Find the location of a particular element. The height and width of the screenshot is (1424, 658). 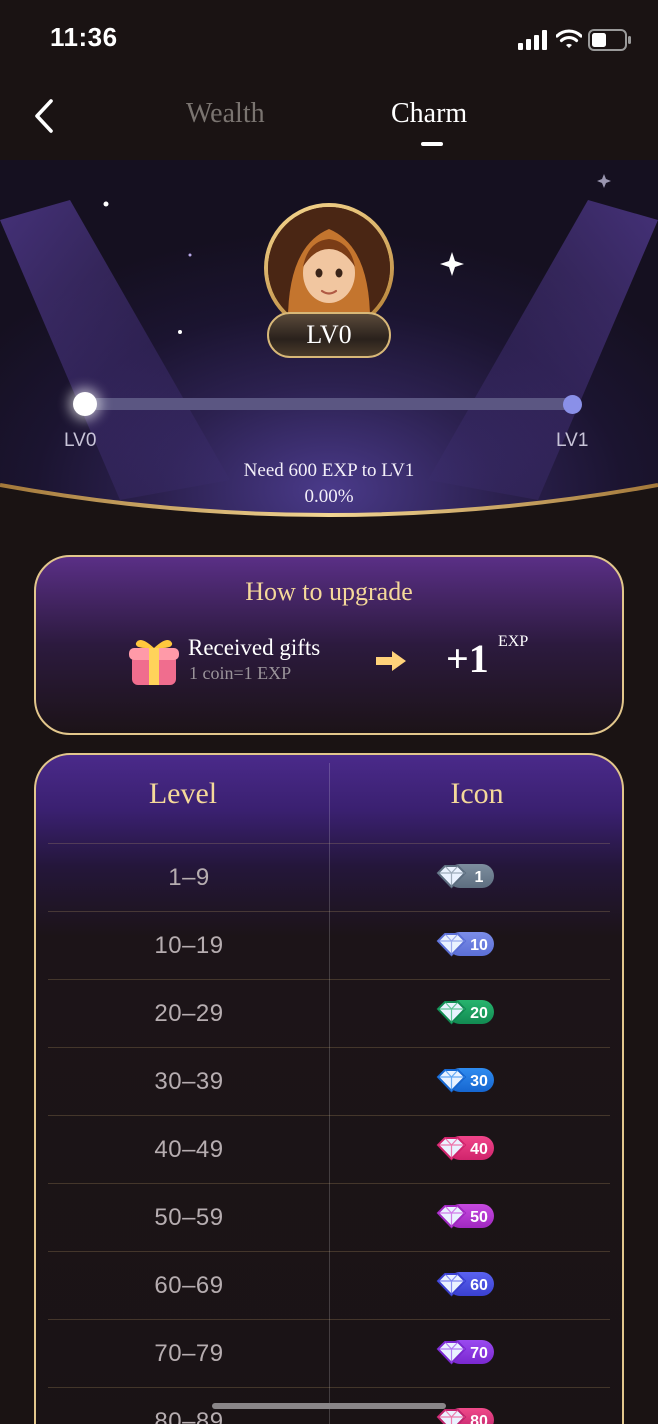

wifi-icon is located at coordinates (569, 38).